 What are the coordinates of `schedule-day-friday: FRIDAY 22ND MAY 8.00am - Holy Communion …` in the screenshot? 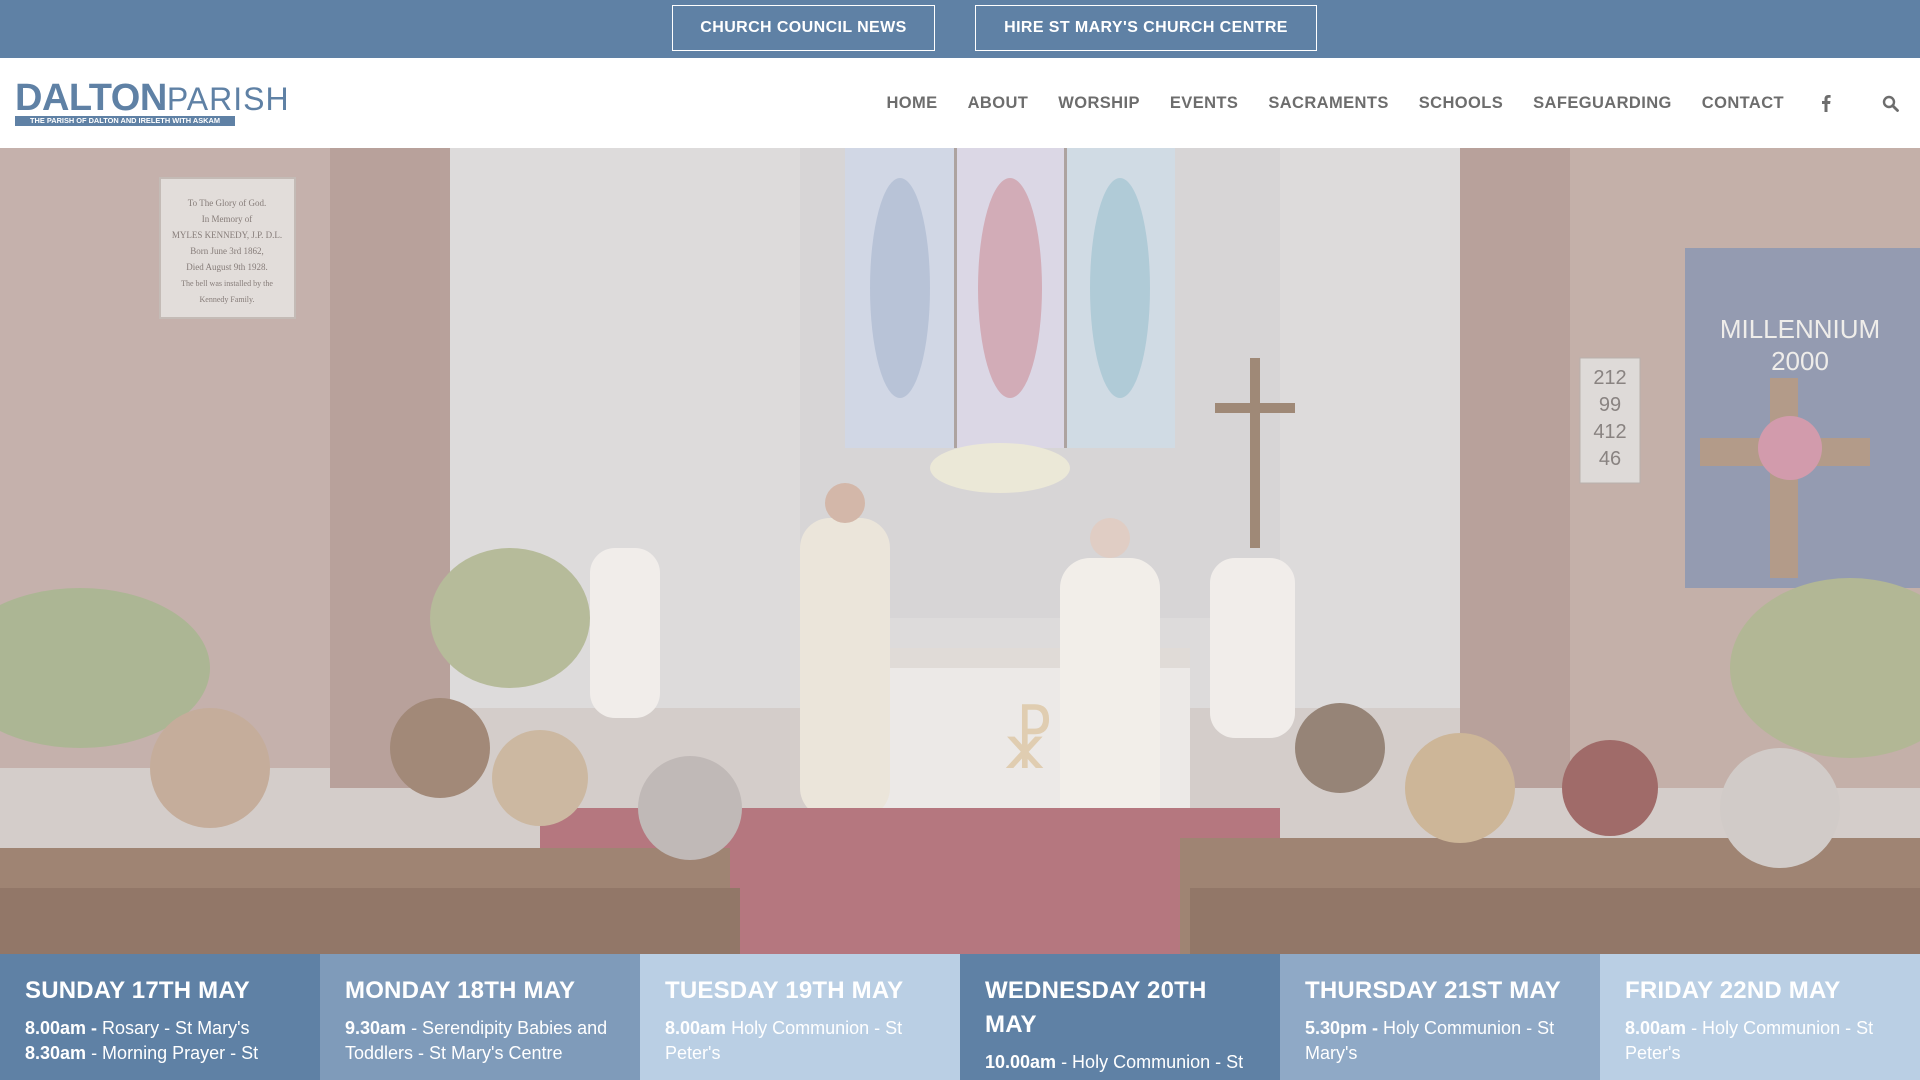 It's located at (1760, 1017).